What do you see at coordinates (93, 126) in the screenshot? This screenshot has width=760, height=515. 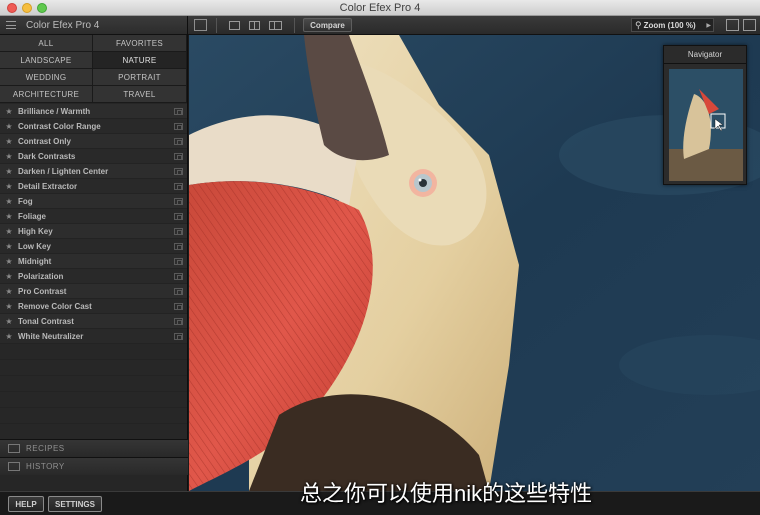 I see `filter-item: ★ Contrast Color Range` at bounding box center [93, 126].